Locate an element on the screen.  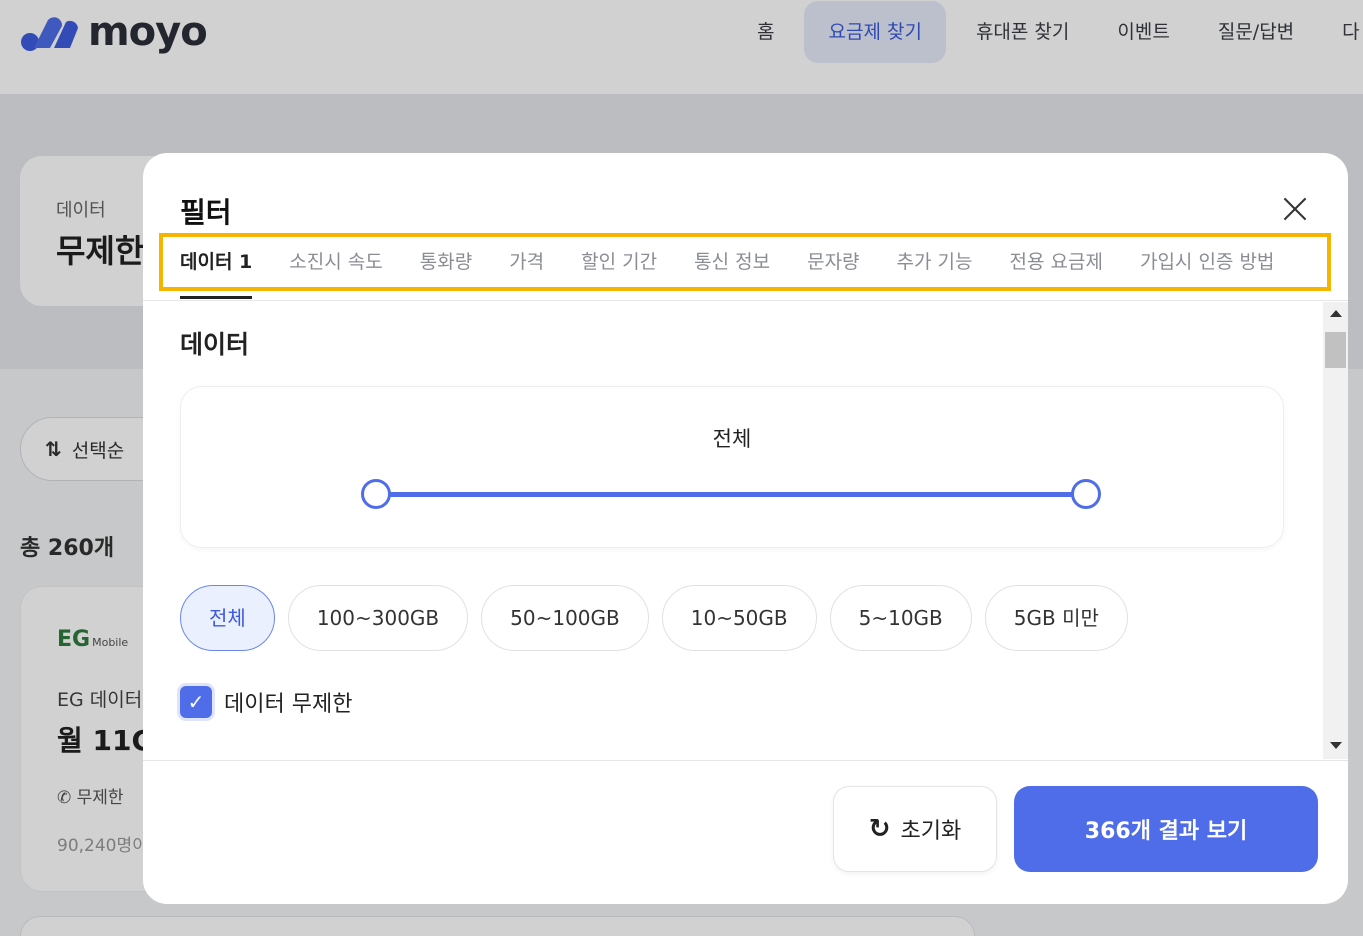
scroll-up-arrow-icon is located at coordinates (1336, 313).